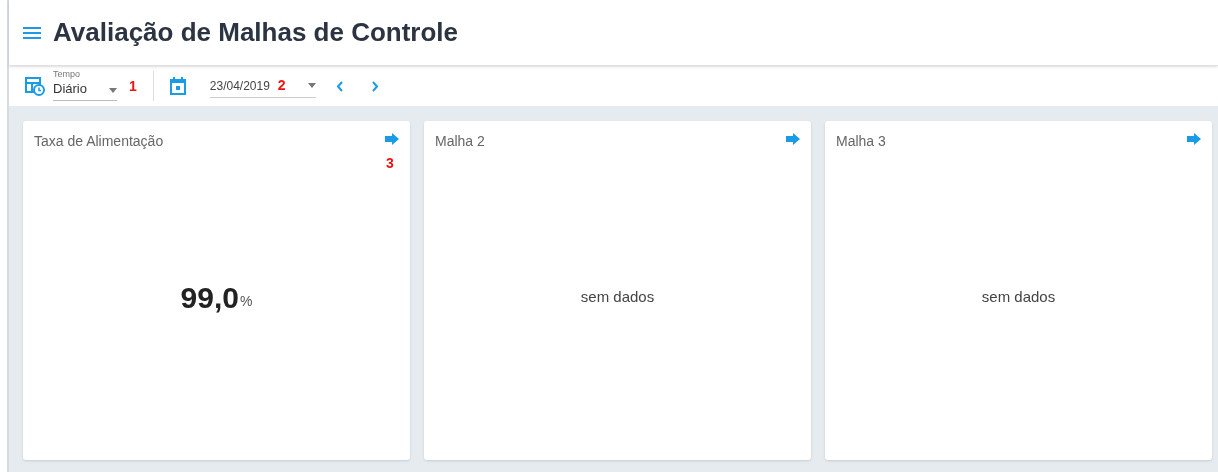 The image size is (1218, 472). Describe the element at coordinates (281, 85) in the screenshot. I see `annotation-marker: 2` at that location.